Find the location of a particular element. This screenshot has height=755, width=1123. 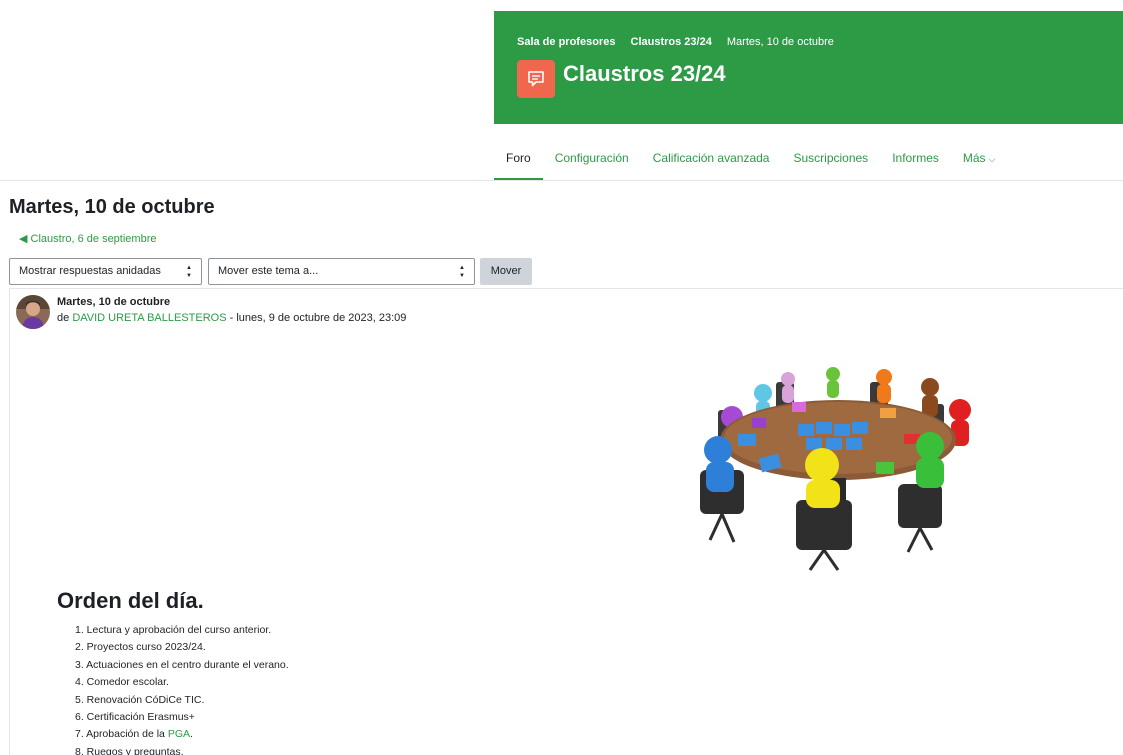

list-item: 7. Aprobación de la PGA. is located at coordinates (182, 734).